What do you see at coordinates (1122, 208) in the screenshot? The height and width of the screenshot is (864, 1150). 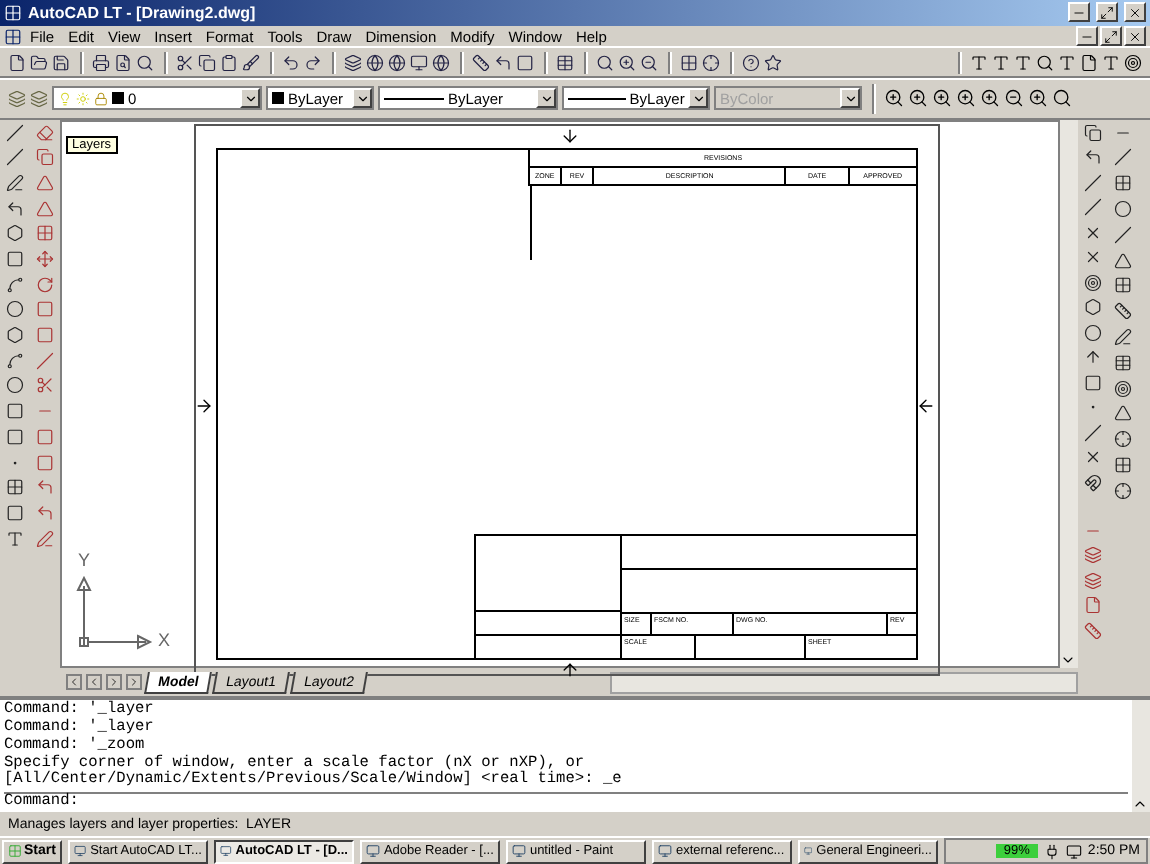 I see `circle-icon` at bounding box center [1122, 208].